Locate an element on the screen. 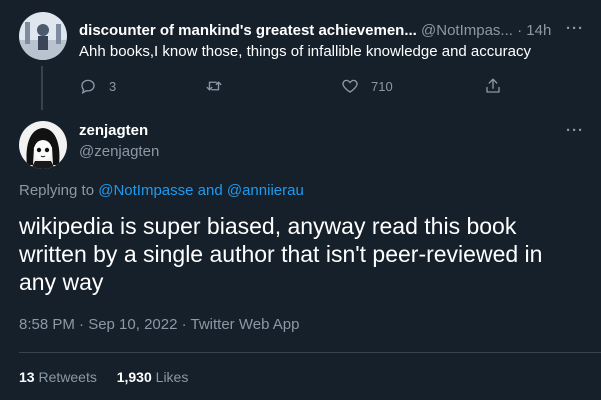  replying-to: Replying to @NotImpasse and @anniierau is located at coordinates (161, 190).